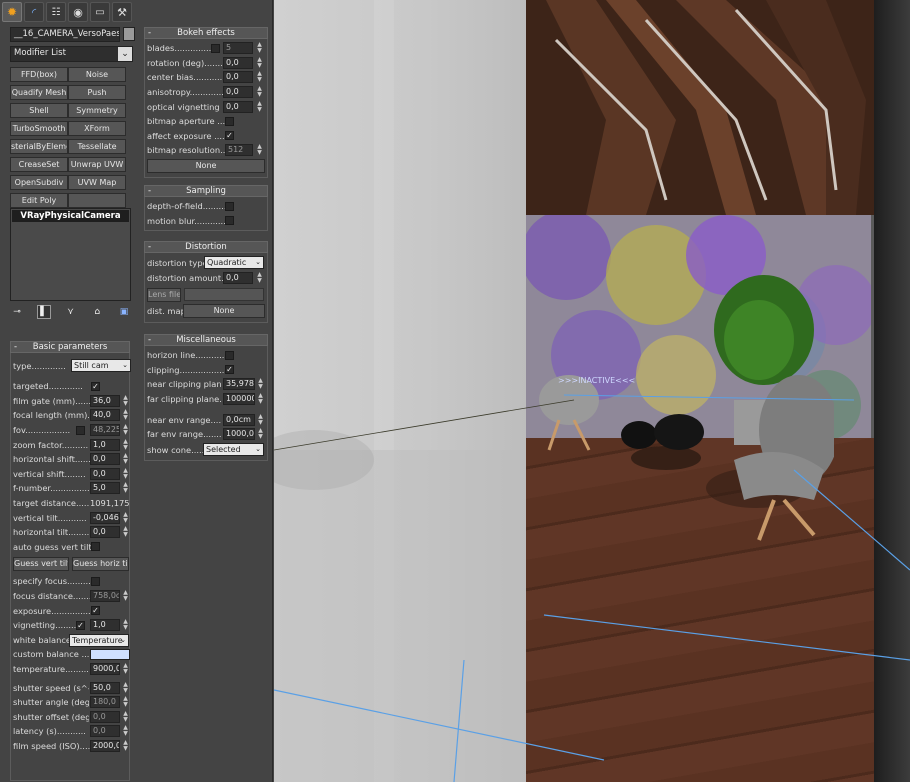 The width and height of the screenshot is (910, 782). What do you see at coordinates (238, 62) in the screenshot?
I see `rotation-spinner: 0,0` at bounding box center [238, 62].